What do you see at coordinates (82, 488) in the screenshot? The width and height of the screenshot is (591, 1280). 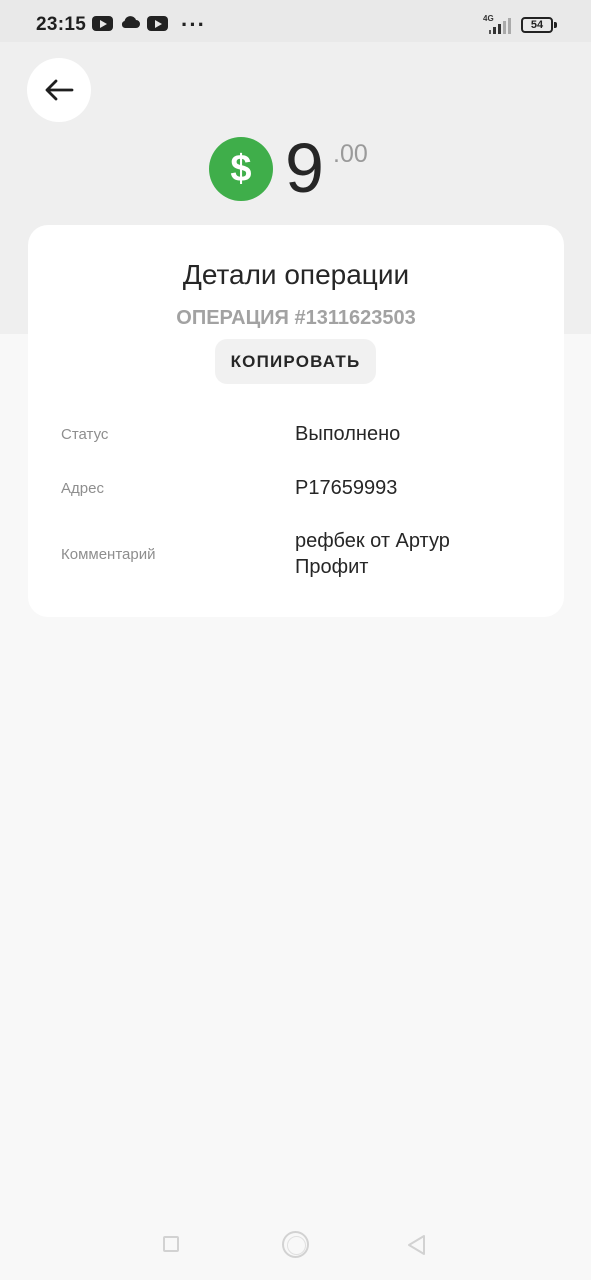 I see `address-label: Адрес` at bounding box center [82, 488].